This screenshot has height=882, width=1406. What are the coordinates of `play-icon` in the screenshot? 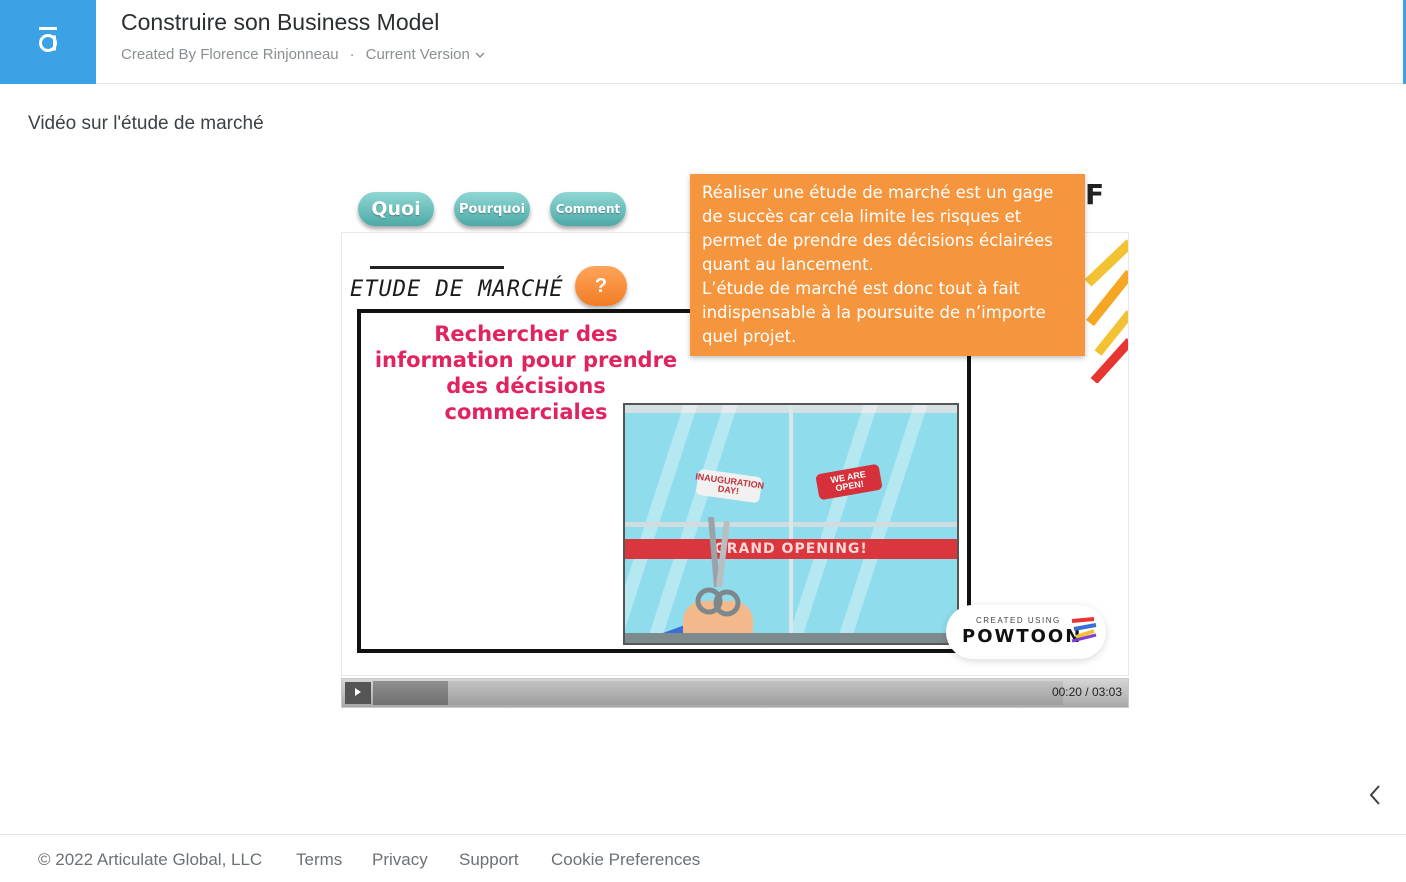 It's located at (358, 693).